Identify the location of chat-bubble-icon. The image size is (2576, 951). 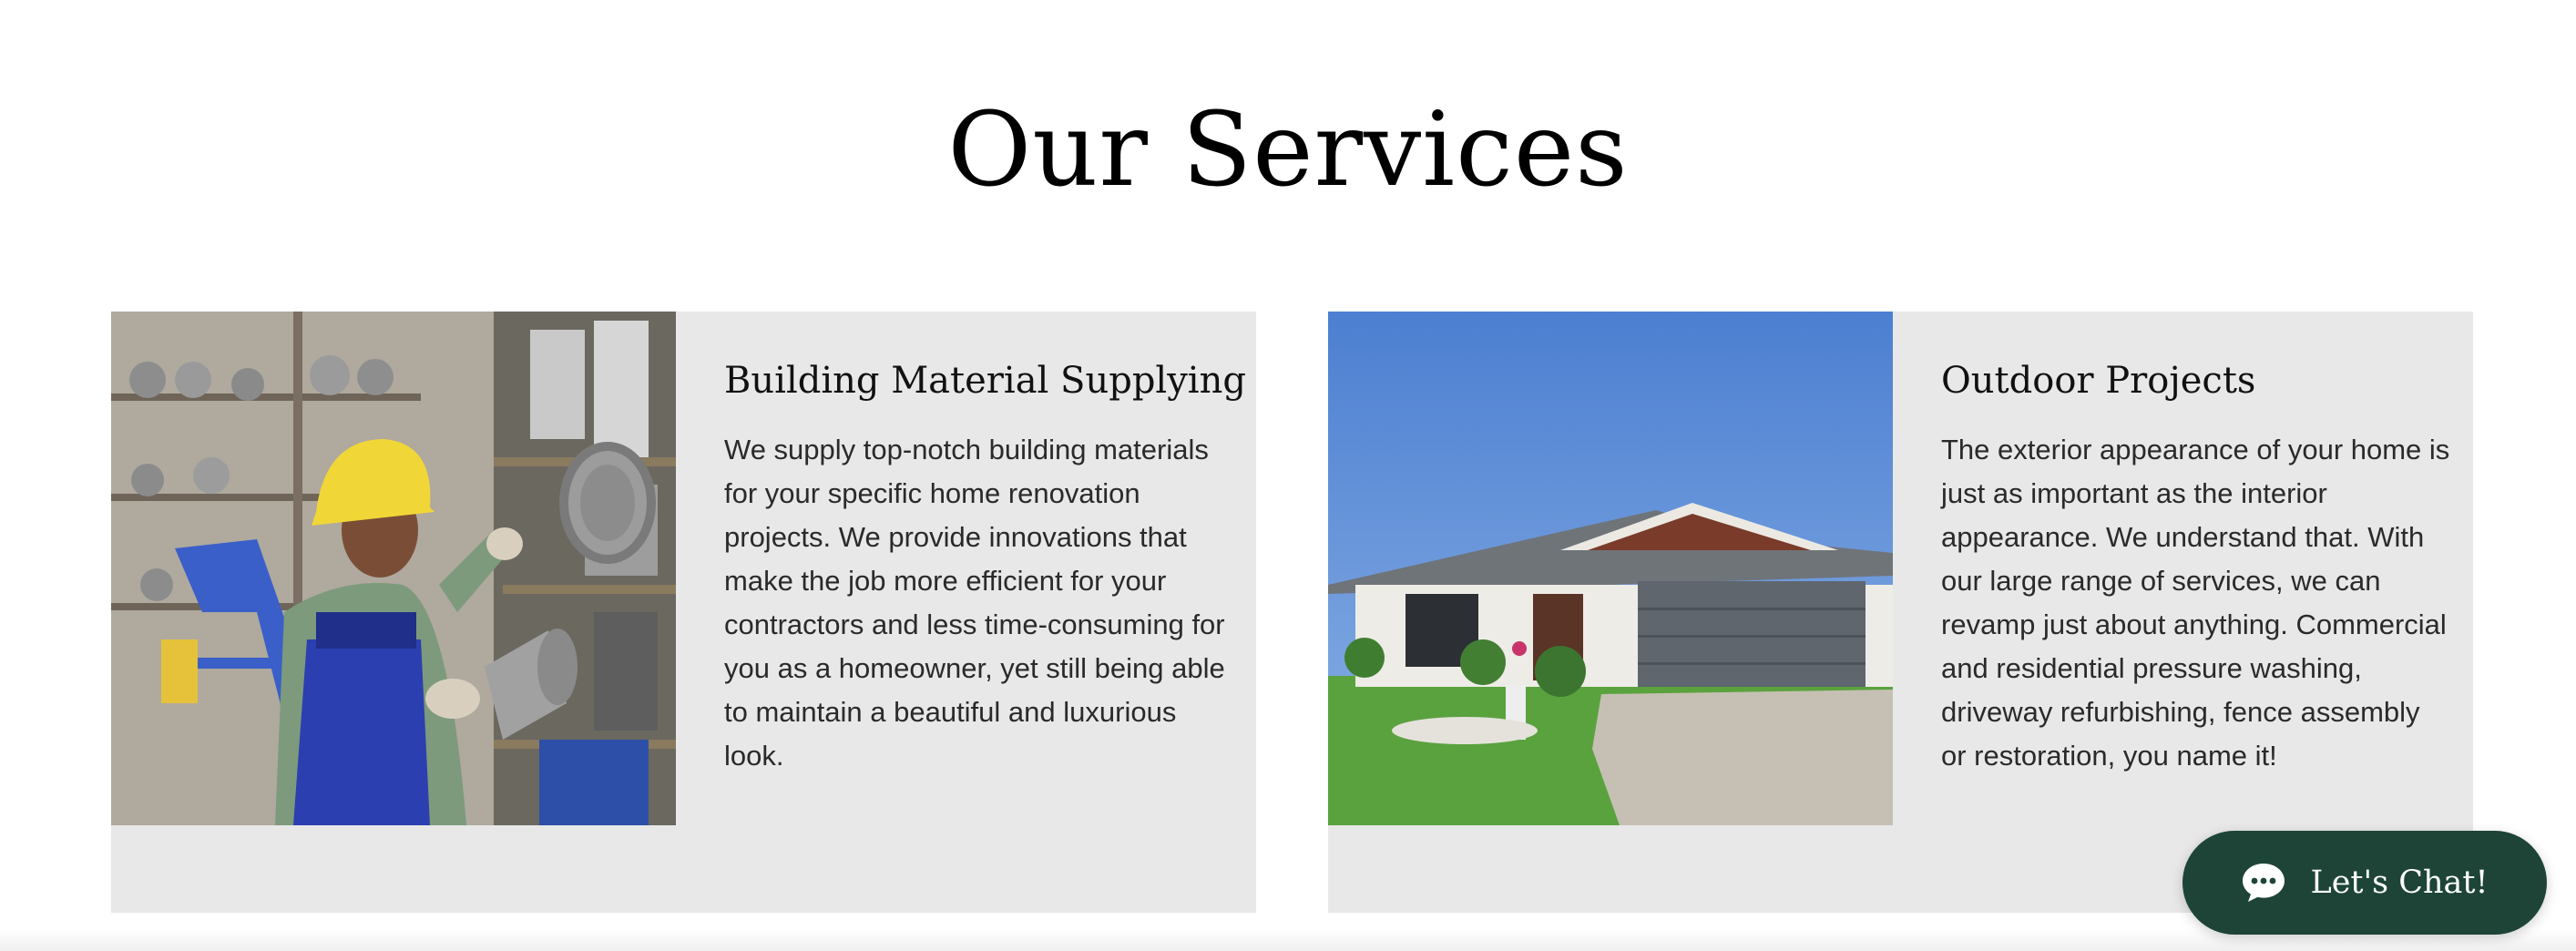
(2264, 883).